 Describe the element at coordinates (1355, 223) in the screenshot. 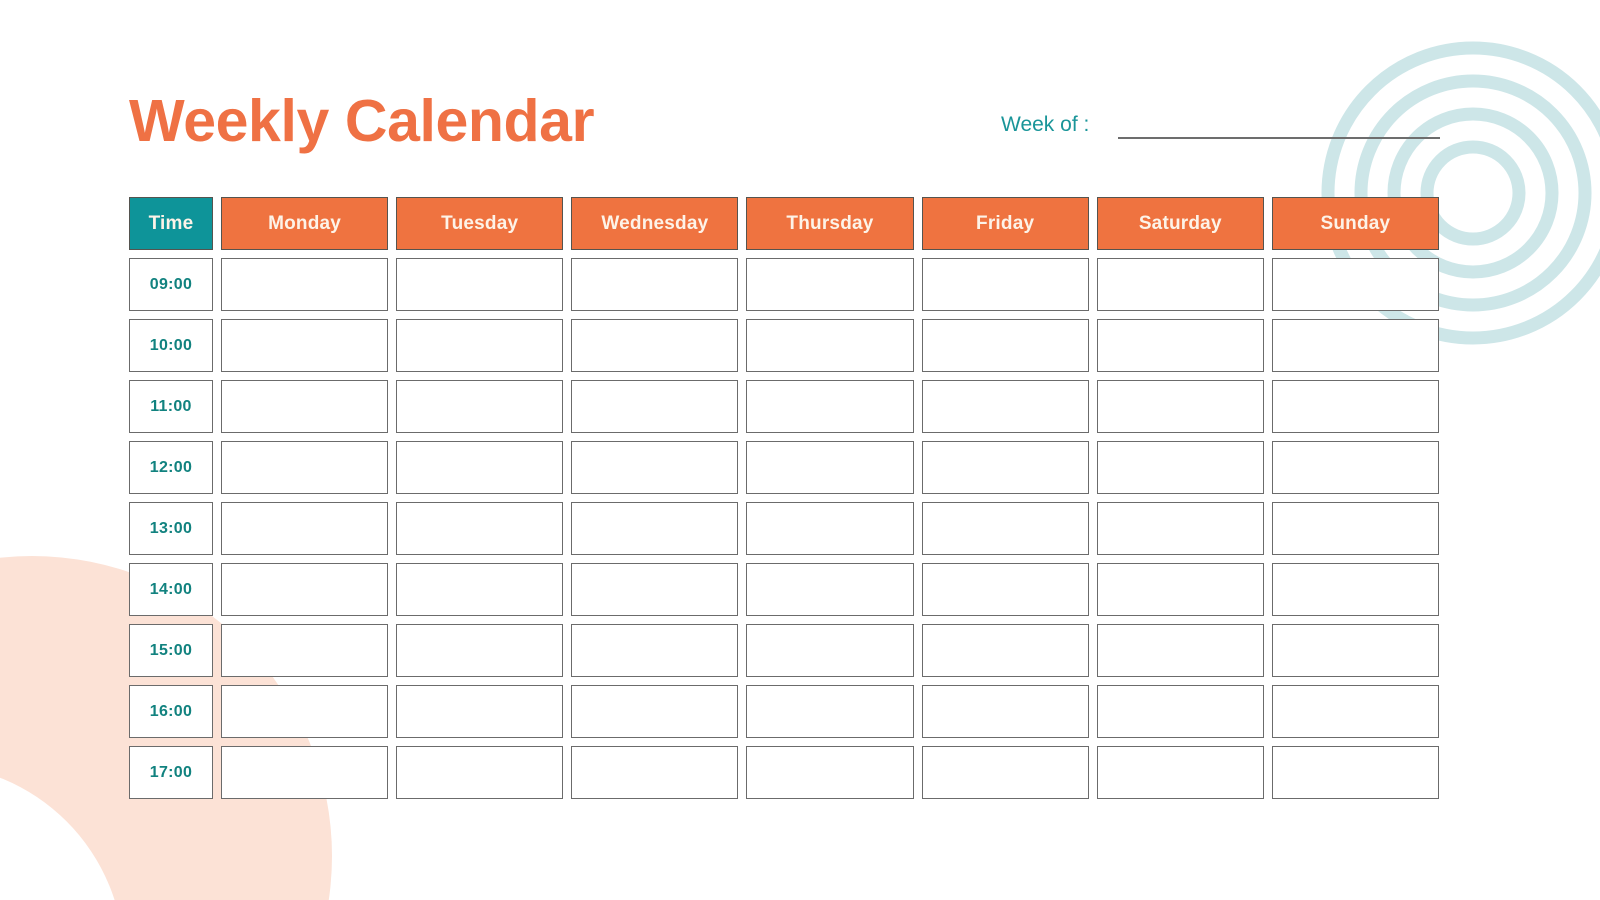

I see `column-header-sunday: Sunday` at that location.